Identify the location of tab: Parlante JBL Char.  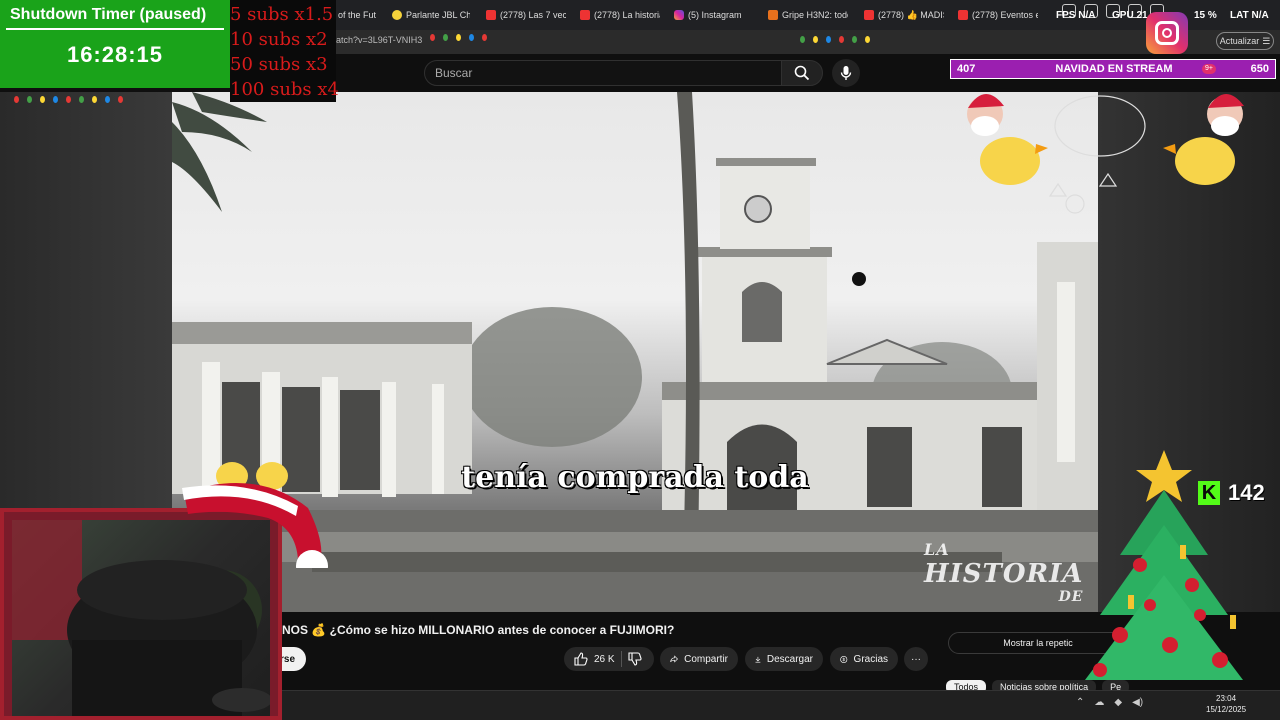
(431, 15).